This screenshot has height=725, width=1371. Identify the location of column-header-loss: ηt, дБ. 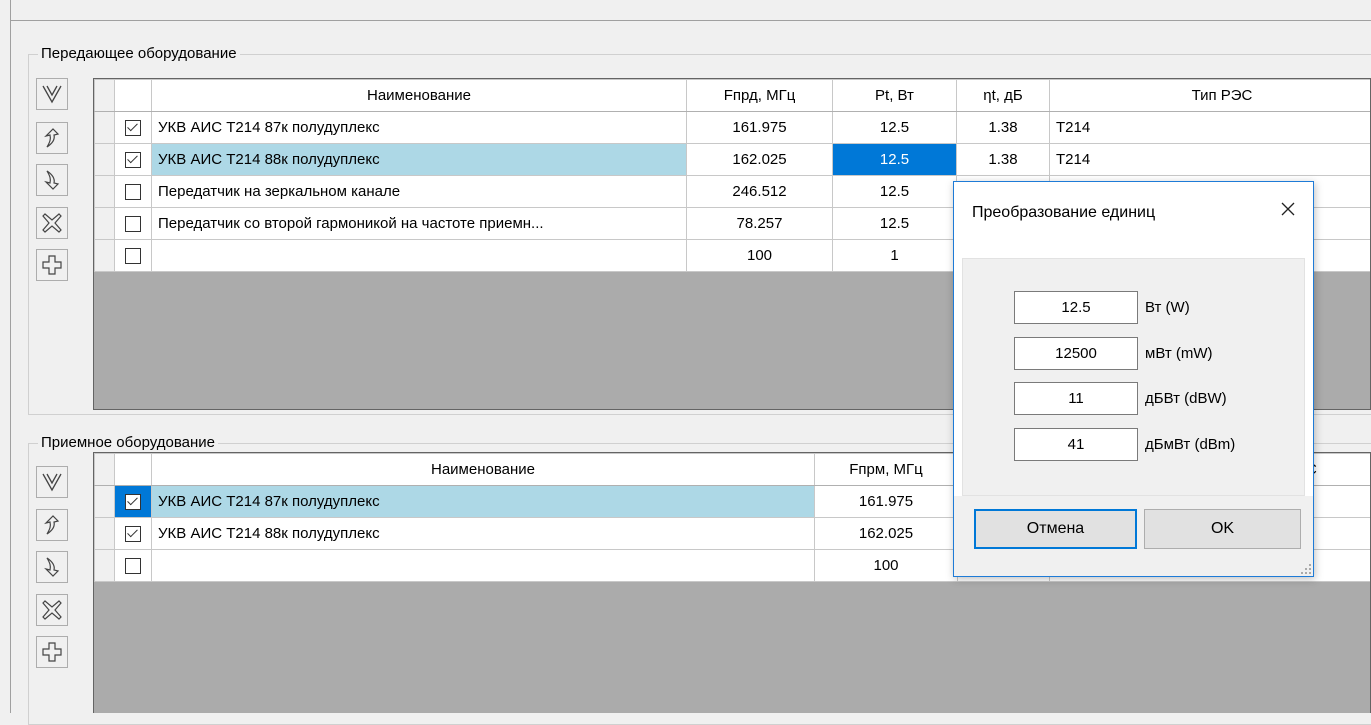
(1003, 96).